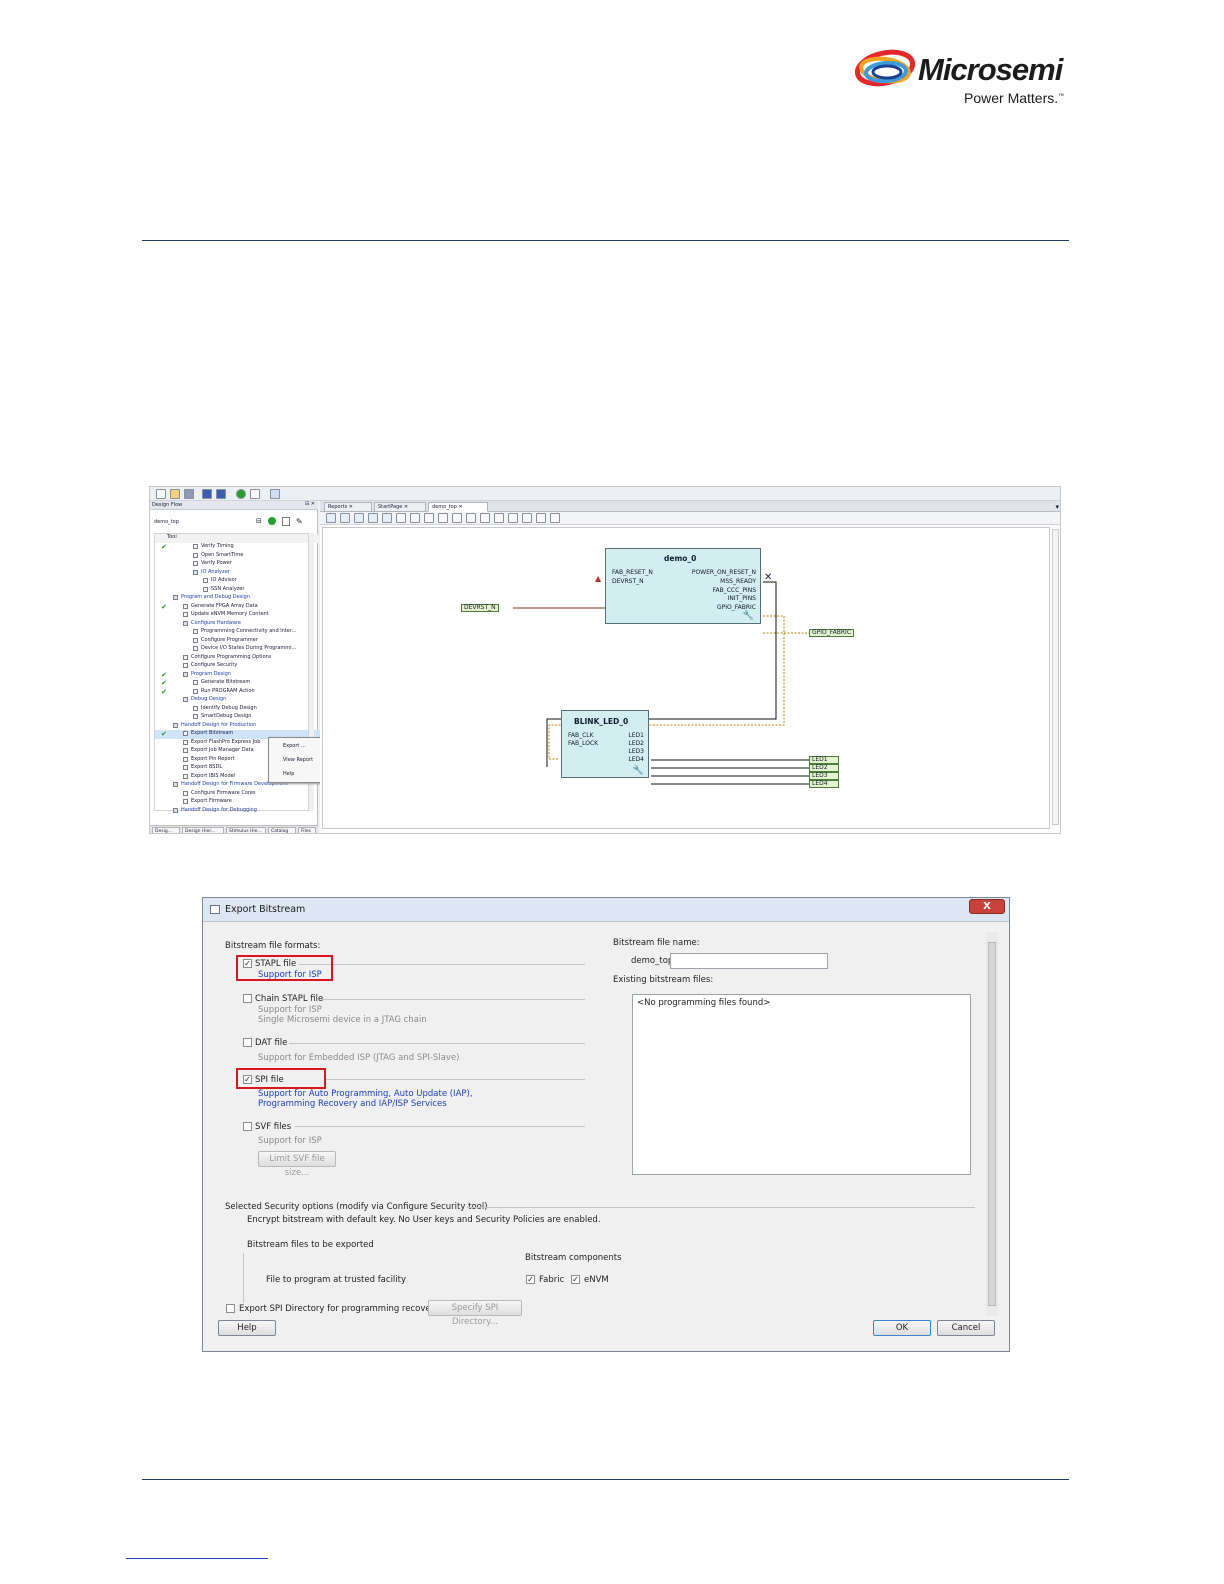  Describe the element at coordinates (345, 518) in the screenshot. I see `connect-icon` at that location.